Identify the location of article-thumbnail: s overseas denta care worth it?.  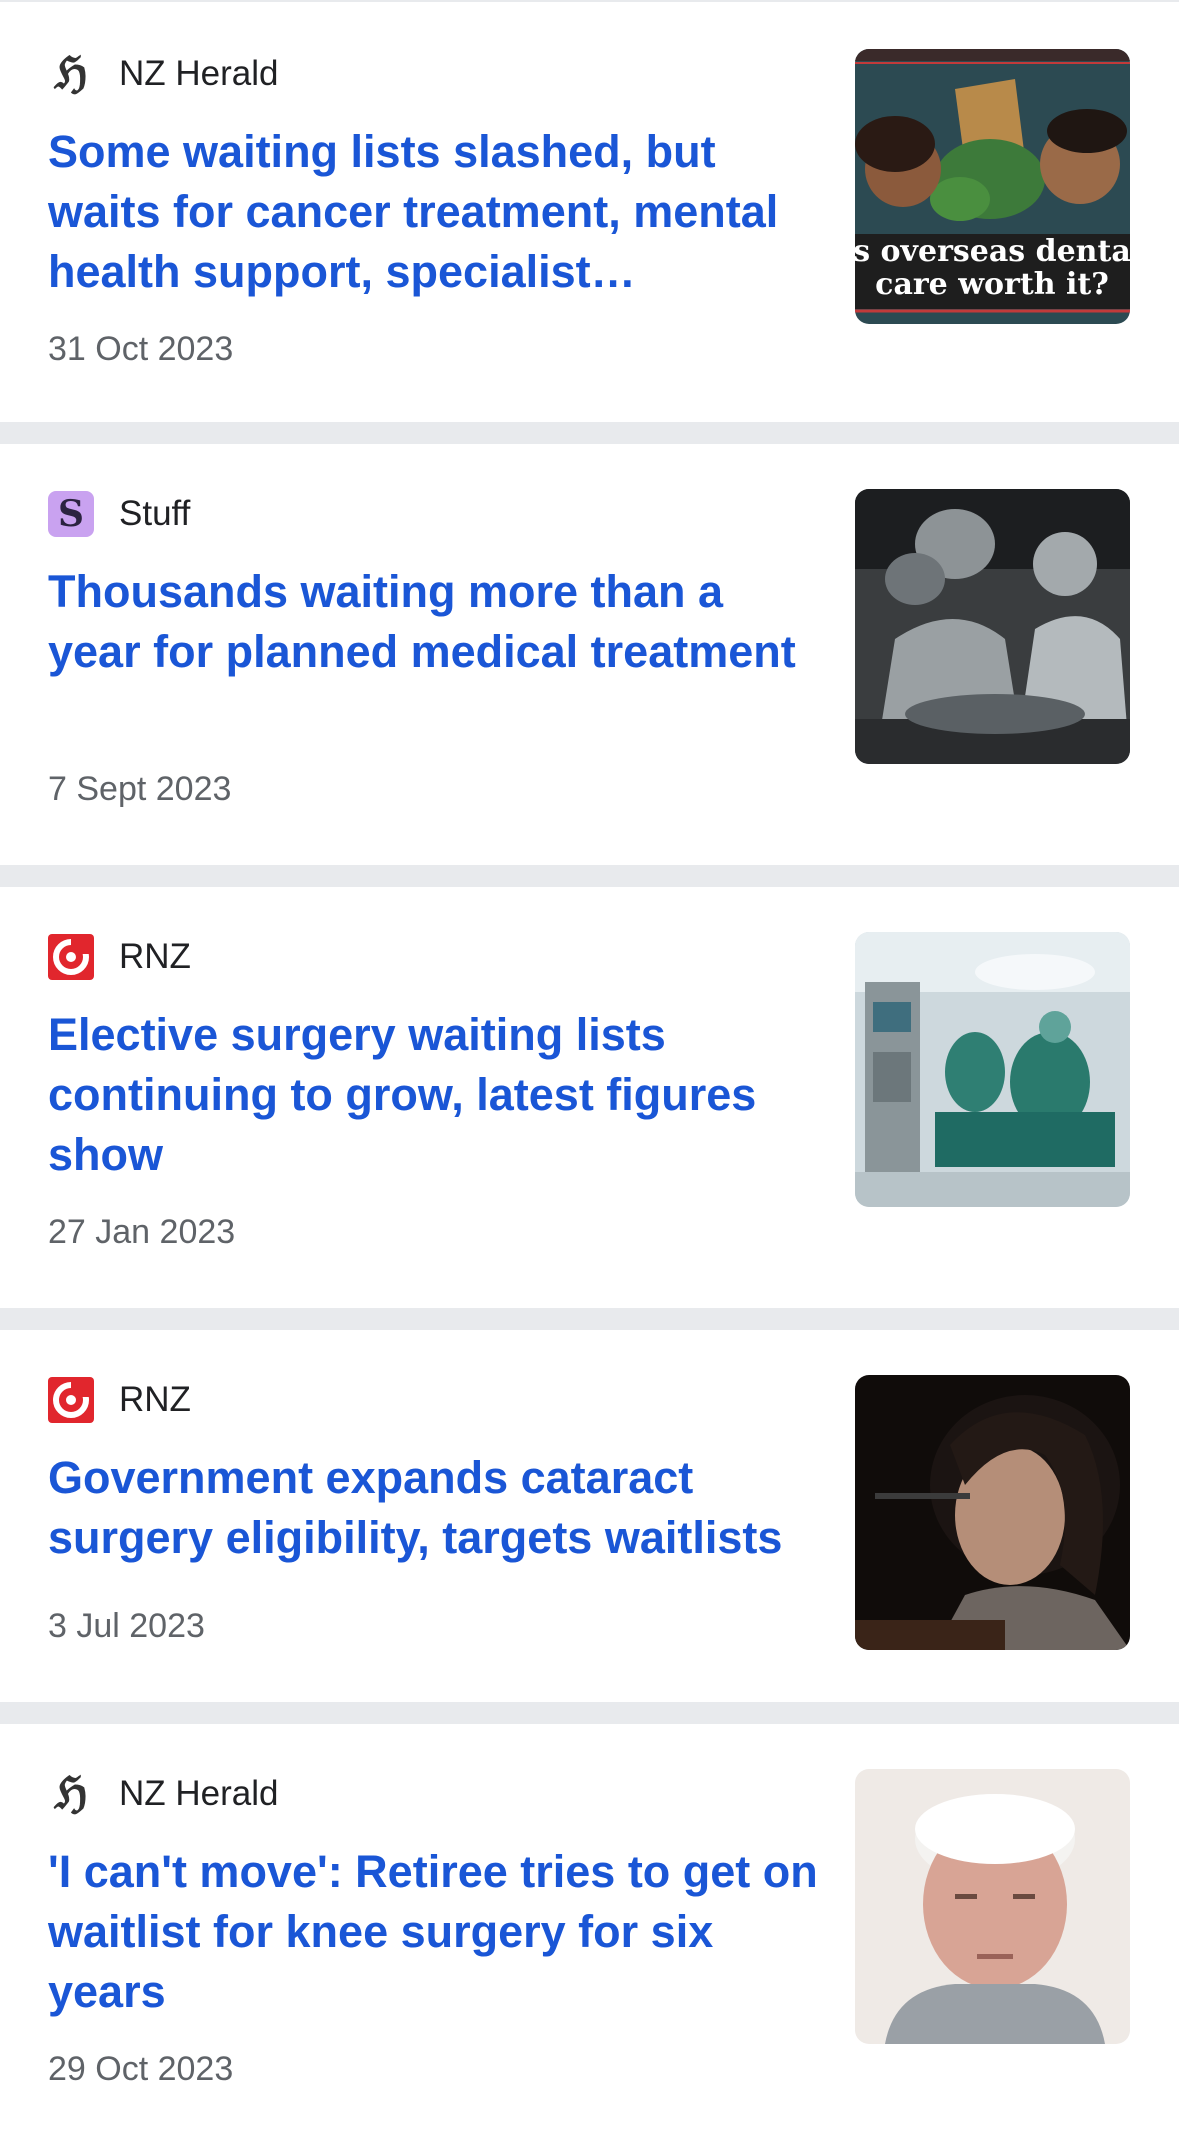
(992, 186).